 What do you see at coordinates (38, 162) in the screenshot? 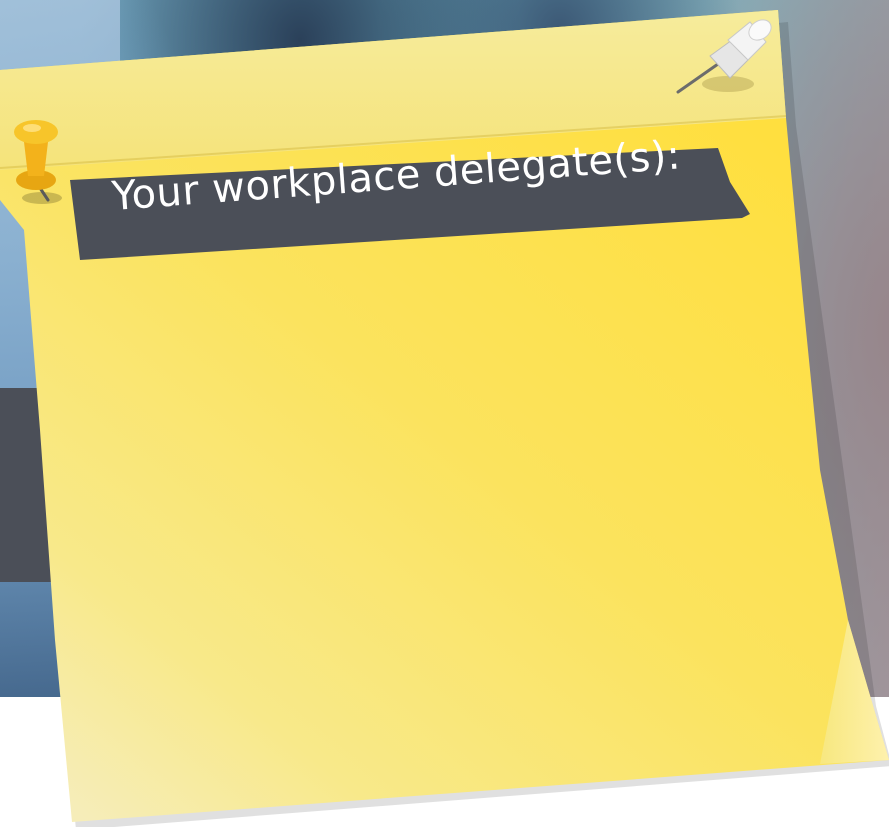
I see `thumbtack-icon` at bounding box center [38, 162].